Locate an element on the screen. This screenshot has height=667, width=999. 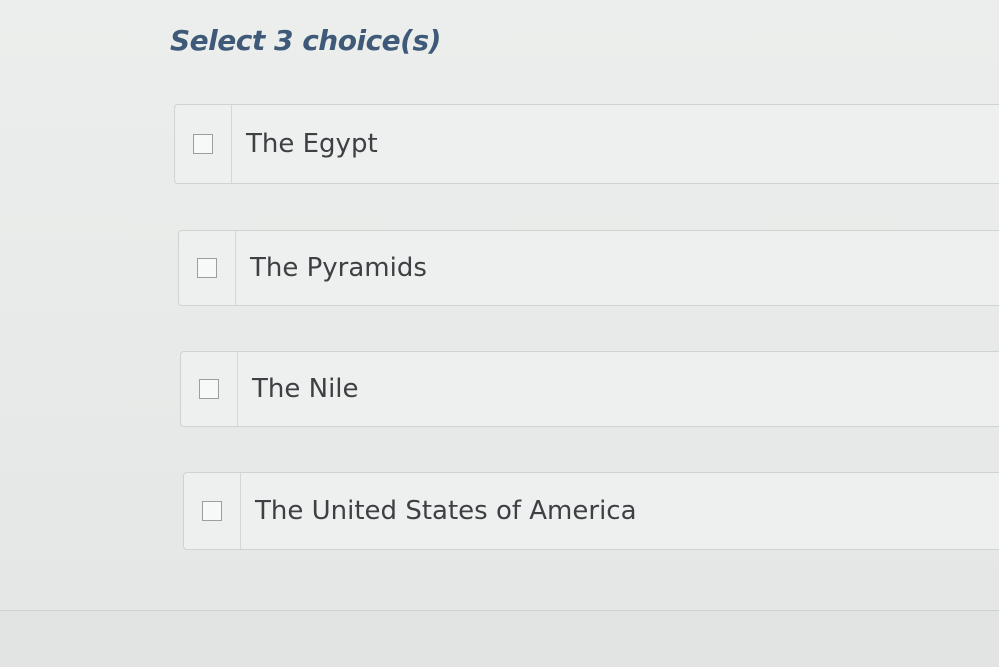
choice-option-pyramids: The Pyramids is located at coordinates (588, 268).